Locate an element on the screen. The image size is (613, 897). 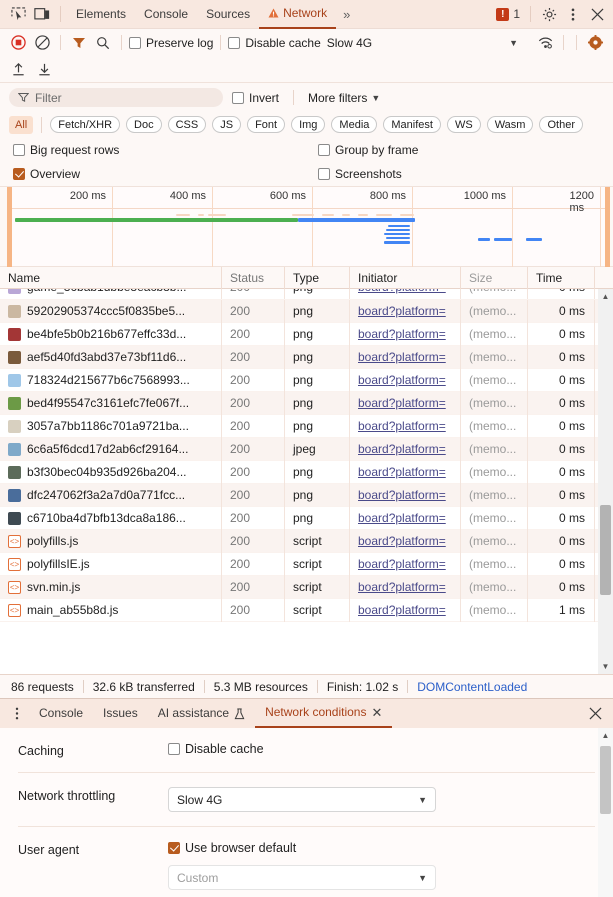
column-header-type: Type is located at coordinates (317, 278).